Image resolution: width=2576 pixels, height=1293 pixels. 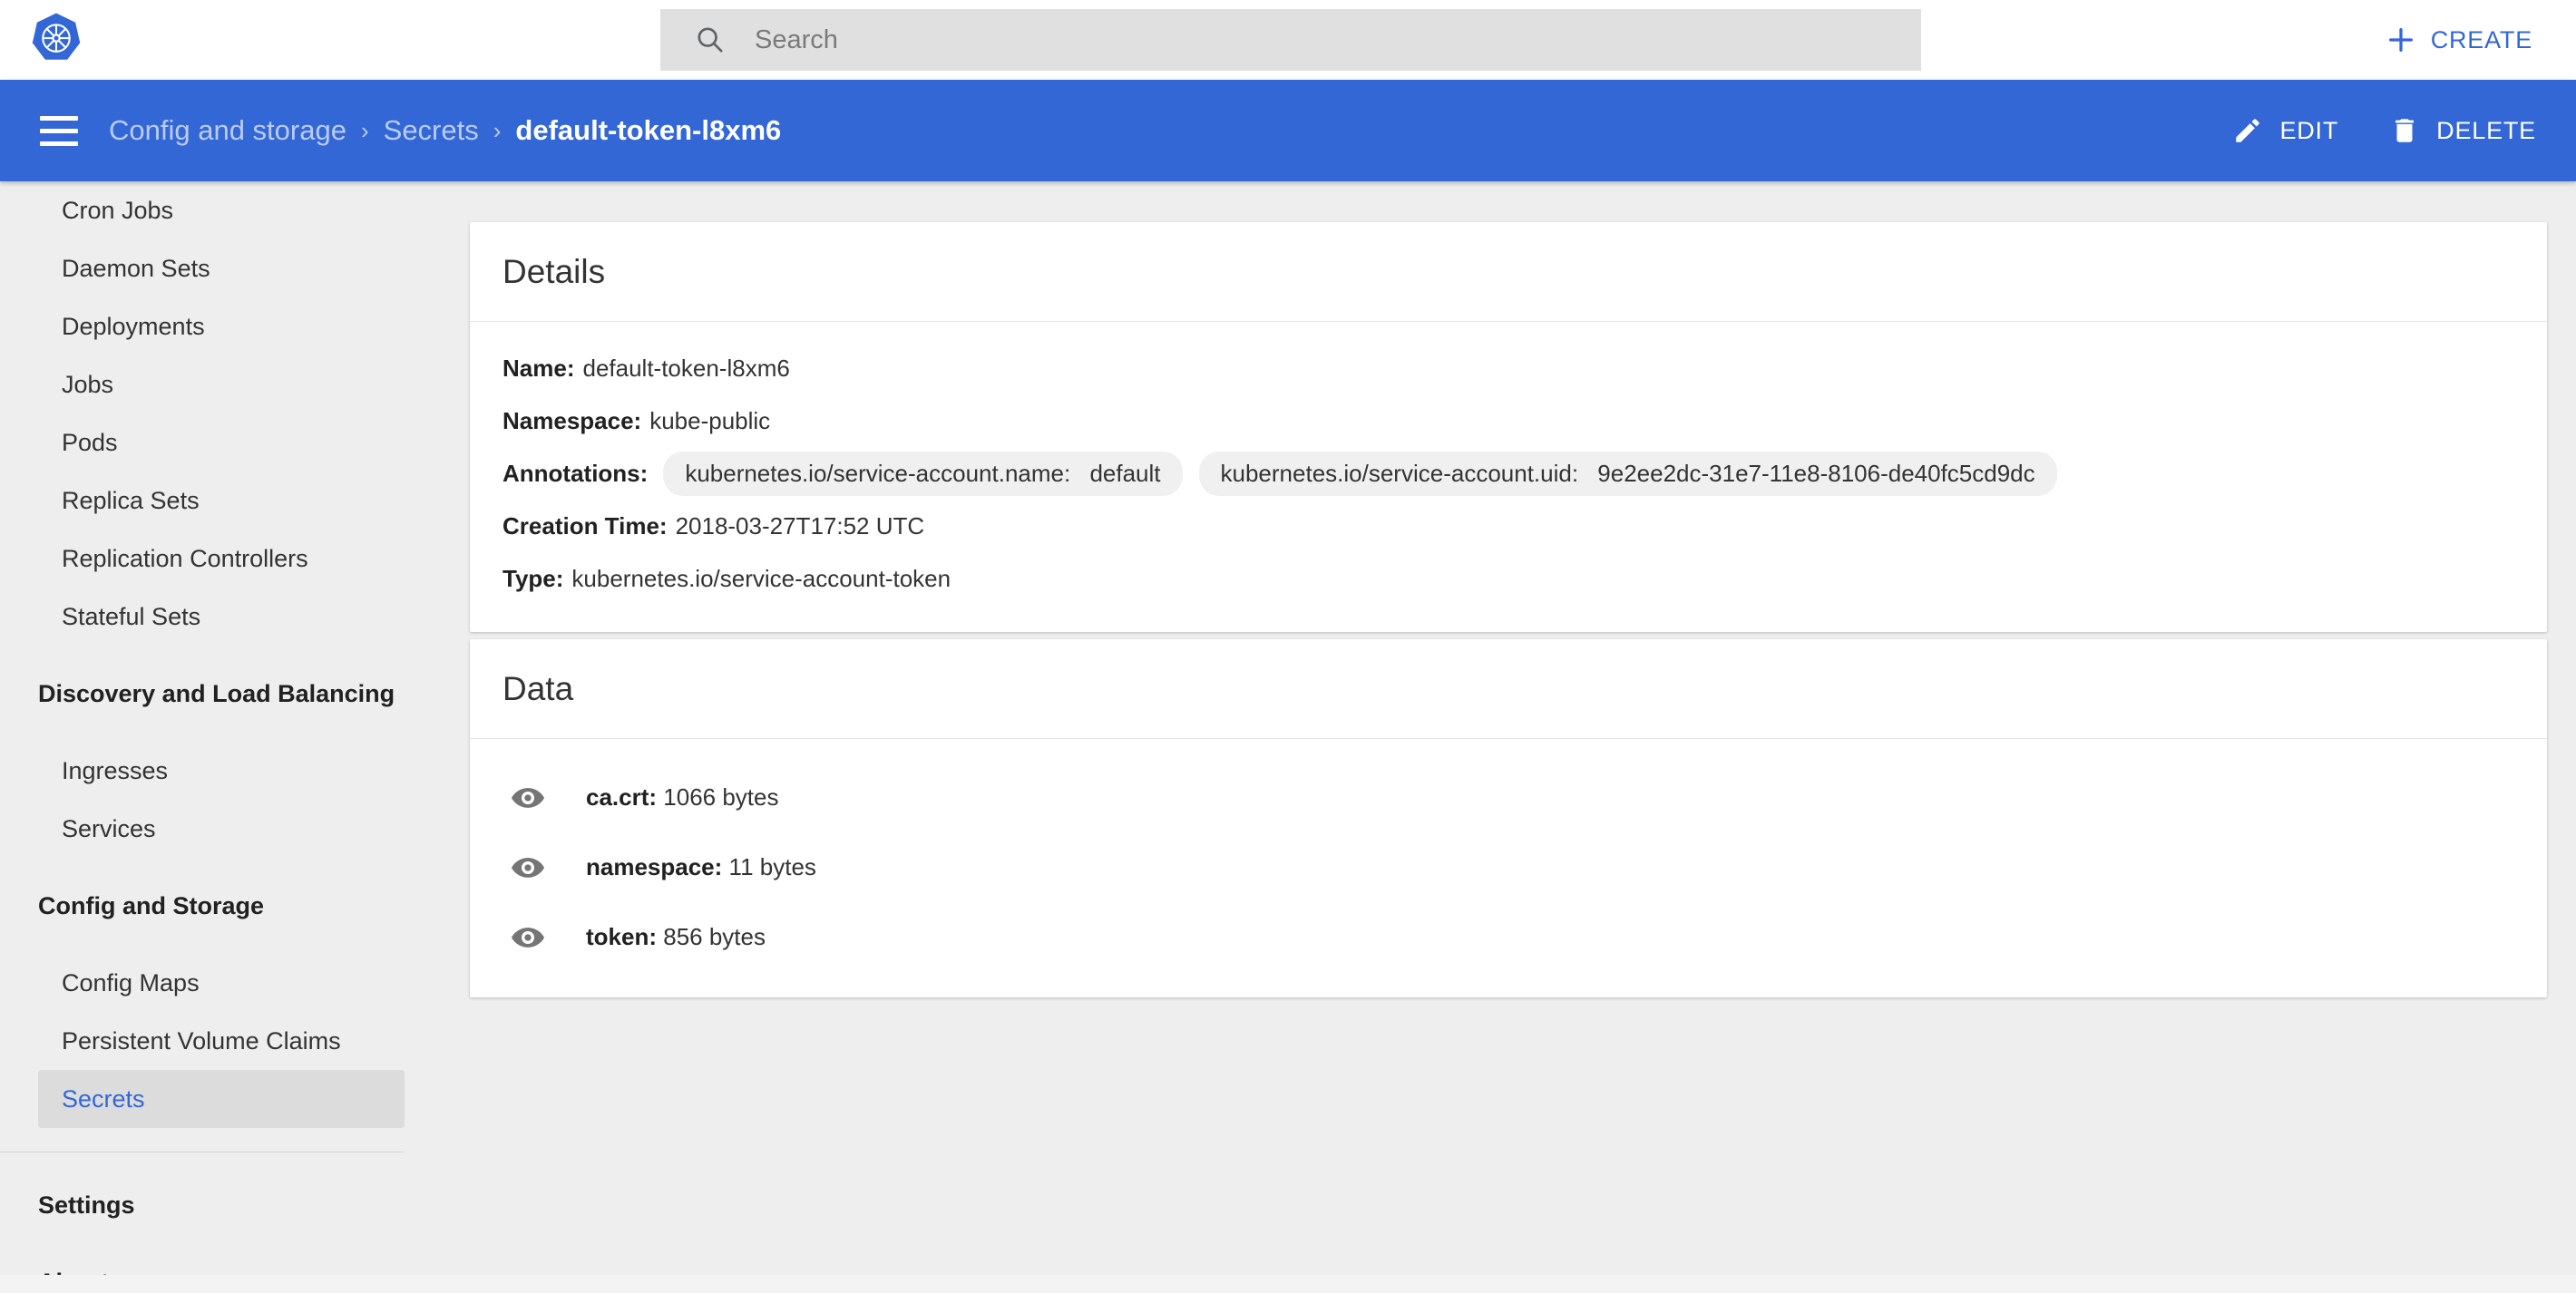 I want to click on create-button-label: CREATE, so click(x=2481, y=39).